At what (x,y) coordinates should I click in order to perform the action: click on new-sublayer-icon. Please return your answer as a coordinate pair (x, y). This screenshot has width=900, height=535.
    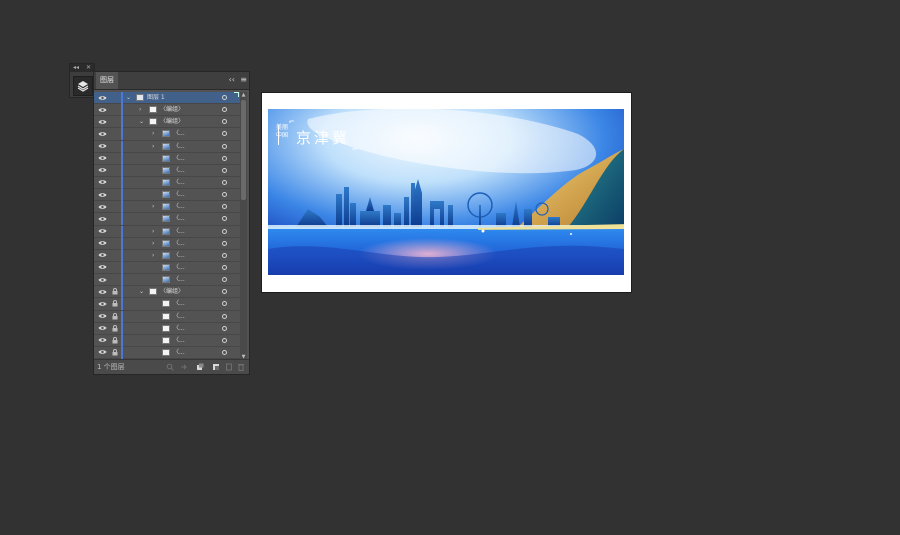
    Looking at the image, I should click on (216, 367).